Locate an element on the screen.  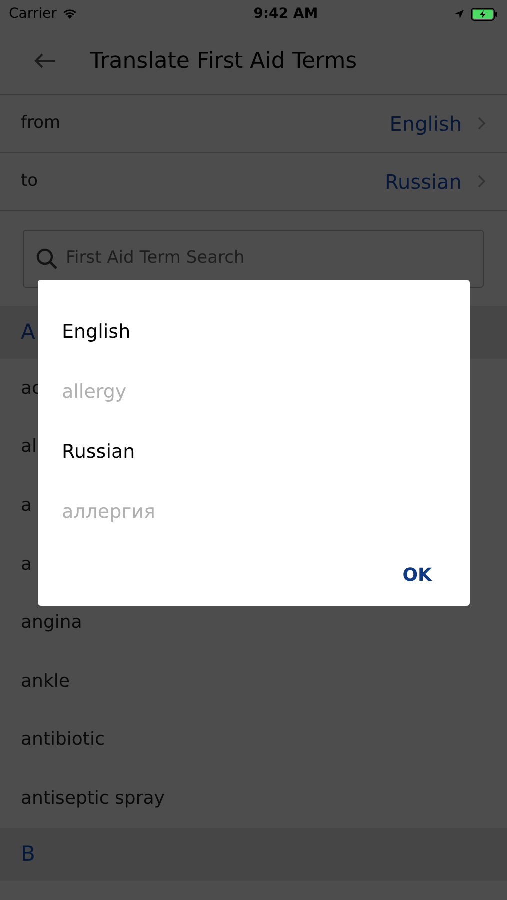
back-arrow-icon is located at coordinates (45, 61).